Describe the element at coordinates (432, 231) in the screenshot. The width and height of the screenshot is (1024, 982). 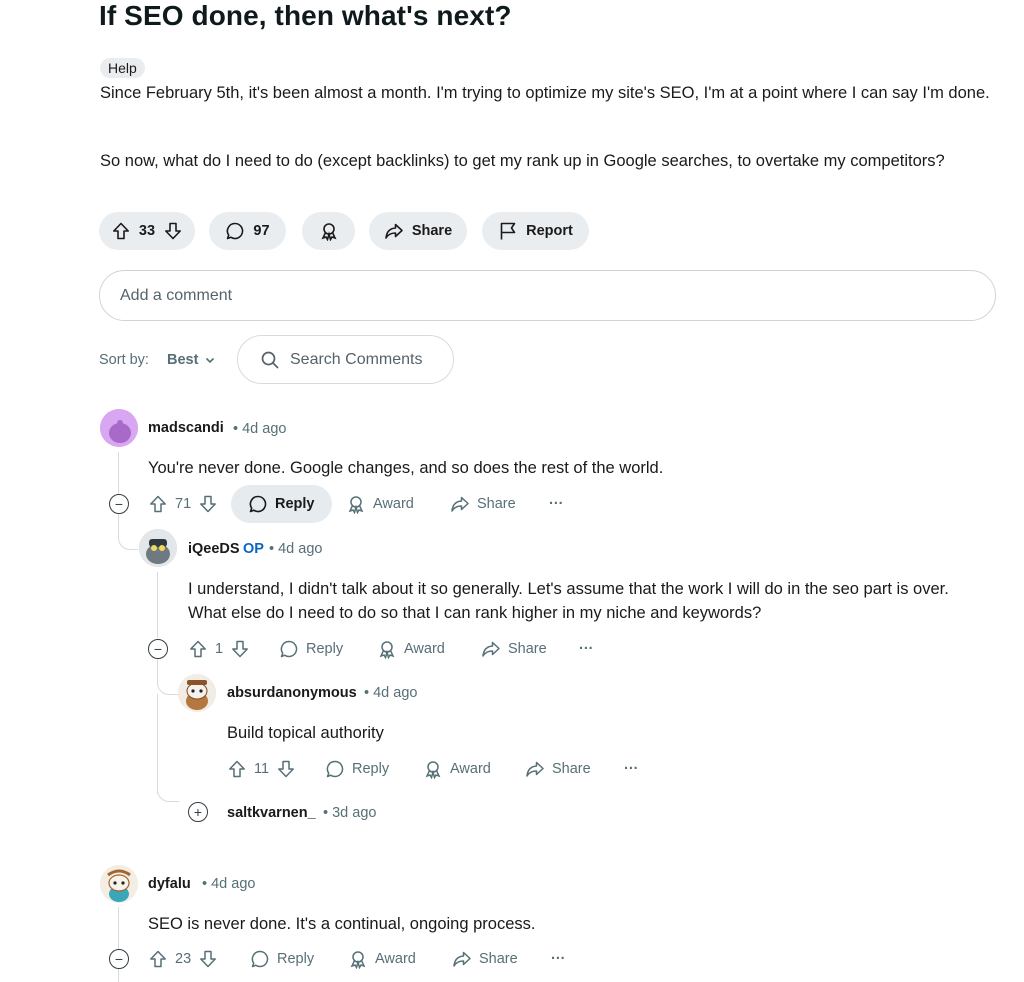
I see `post-share-label: Share` at that location.